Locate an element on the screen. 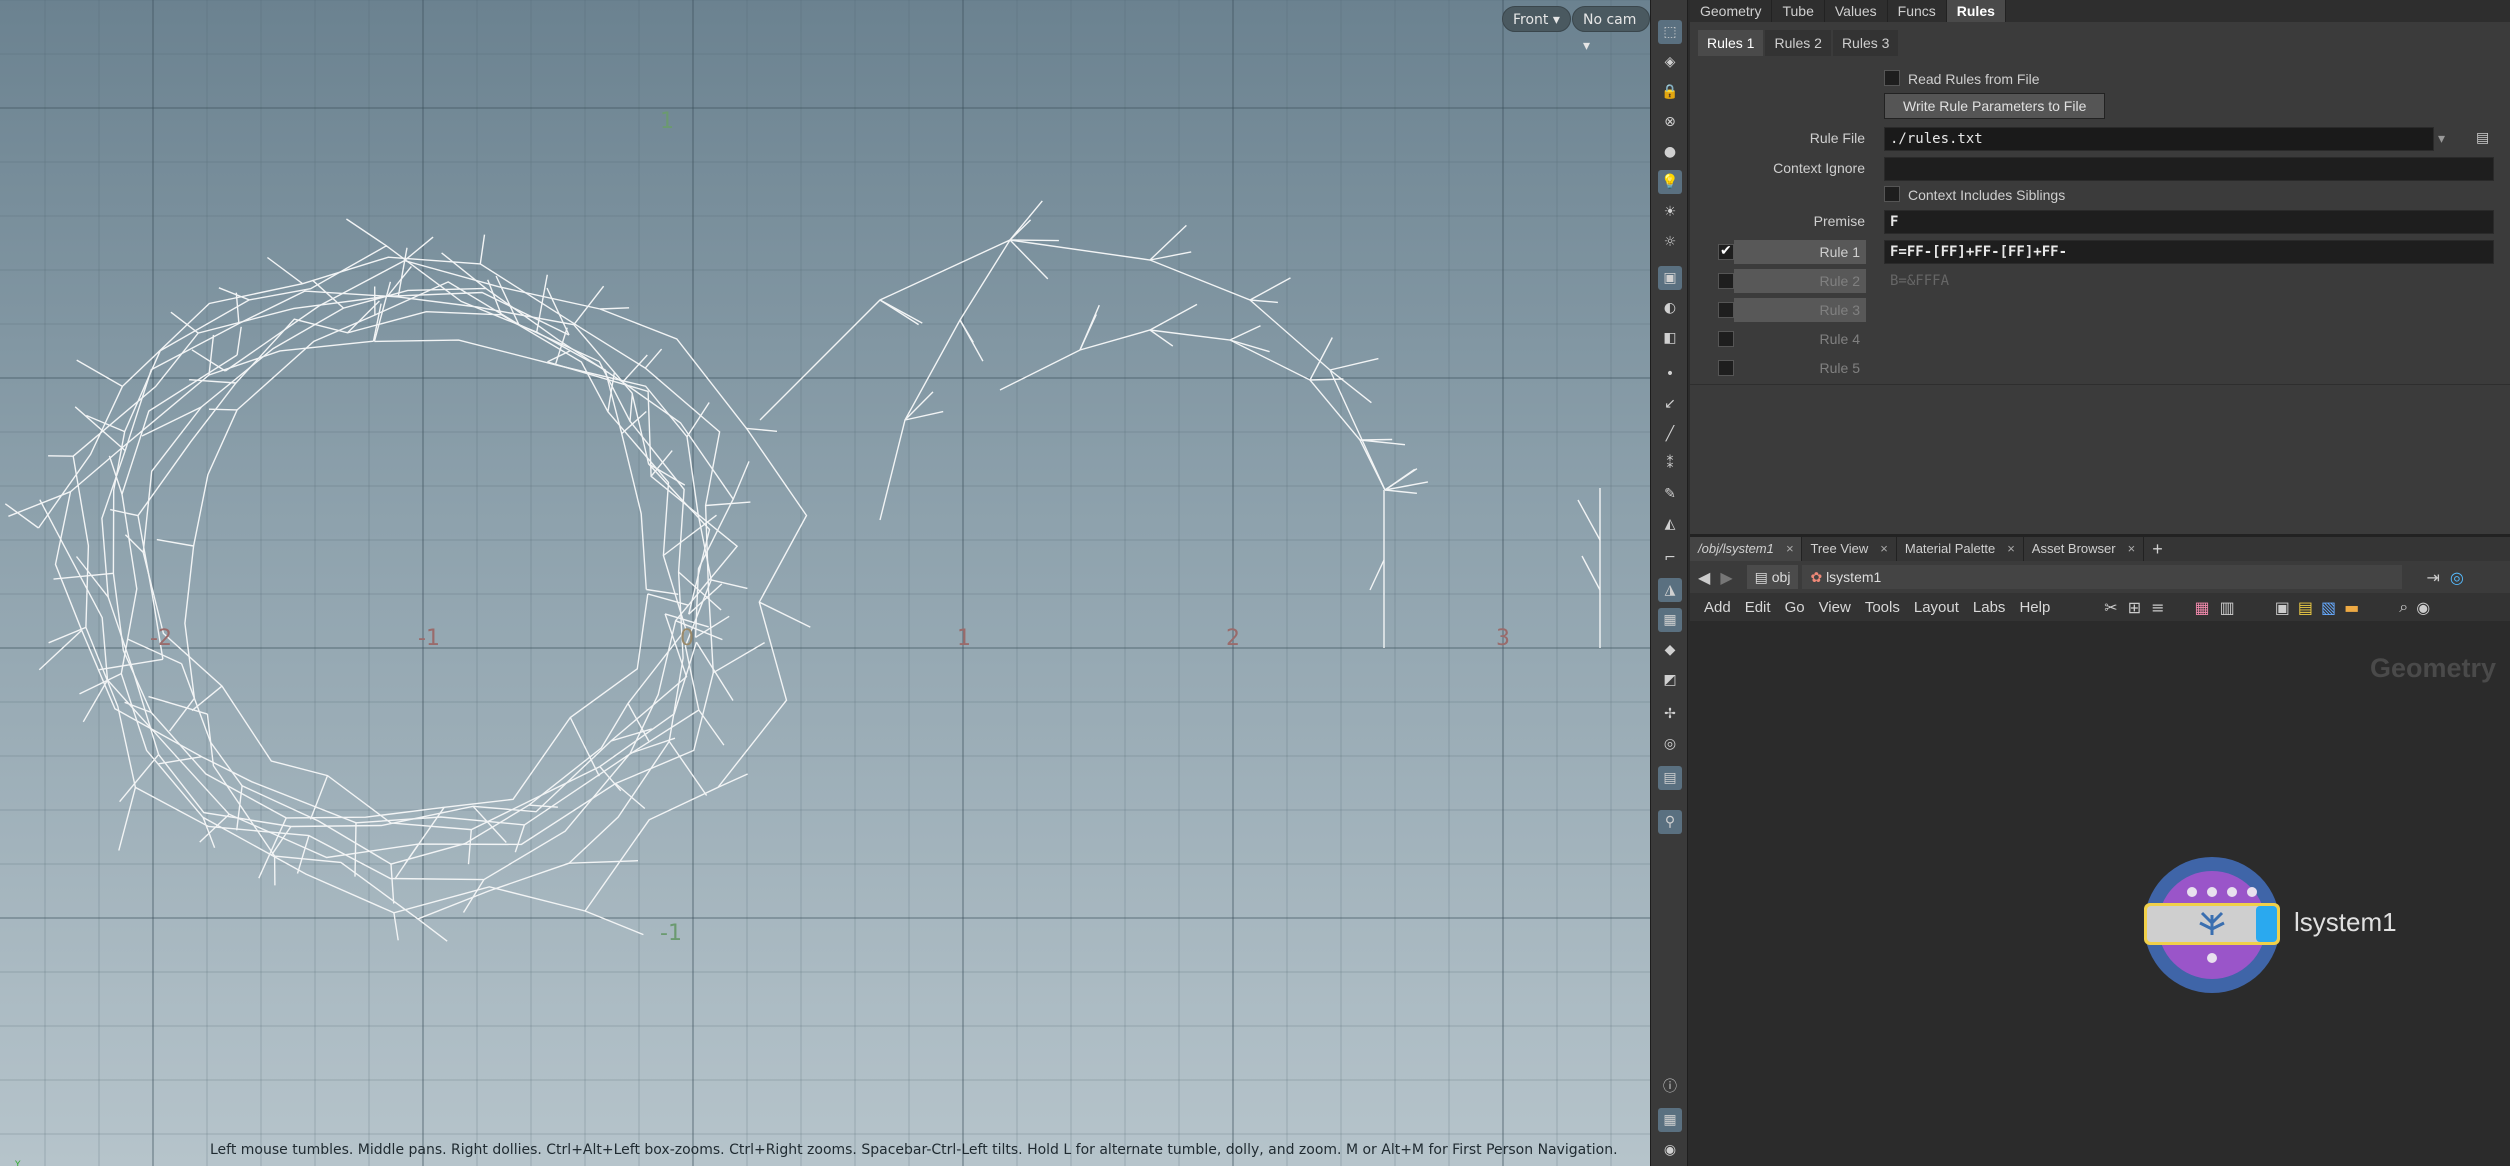 The width and height of the screenshot is (2510, 1166). tab-tree-view: Tree View × is located at coordinates (1849, 549).